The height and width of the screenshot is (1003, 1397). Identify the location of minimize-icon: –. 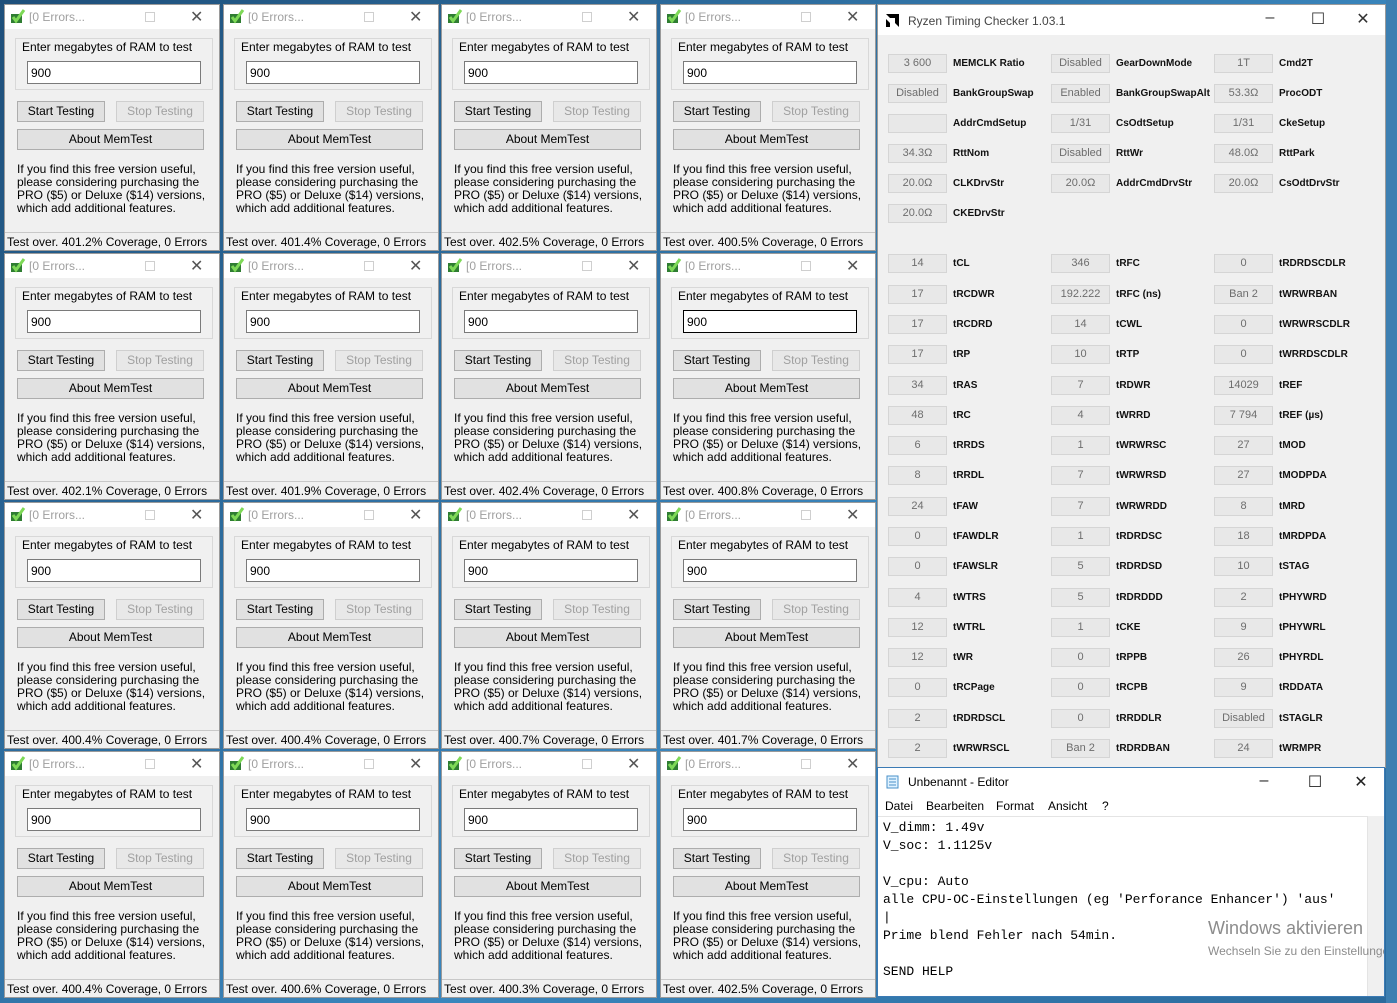
(1270, 18).